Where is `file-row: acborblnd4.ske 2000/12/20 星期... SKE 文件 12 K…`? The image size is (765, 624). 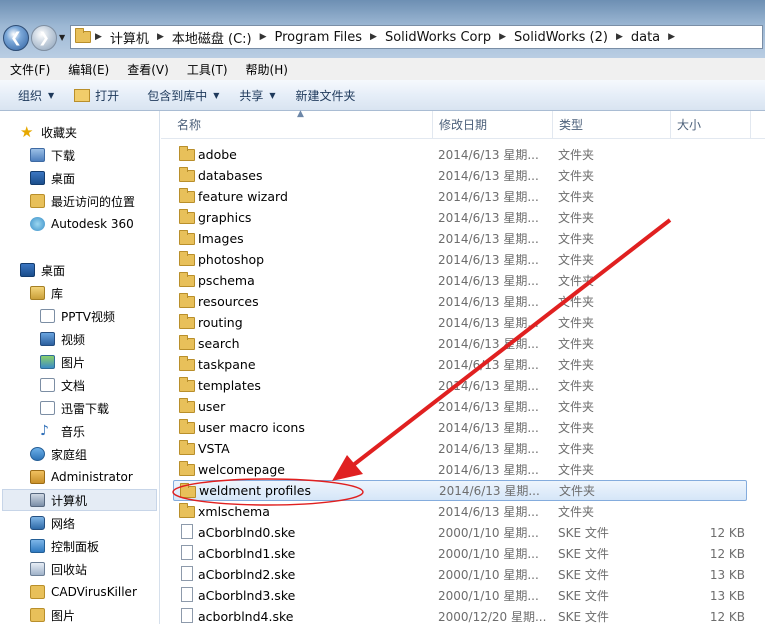
file-row: acborblnd4.ske 2000/12/20 星期... SKE 文件 12 K… is located at coordinates (460, 615).